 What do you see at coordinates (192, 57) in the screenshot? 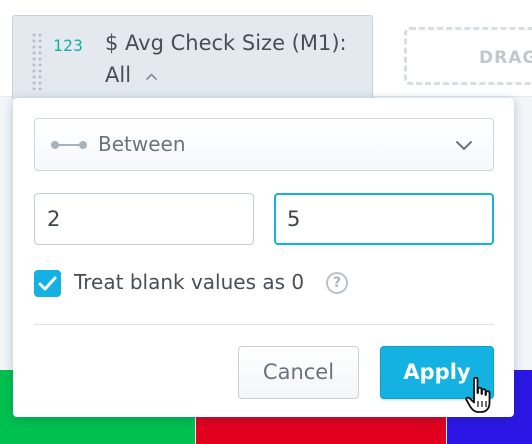
I see `attribute-filter-chip: 123 $ Avg Check Size (M1): All` at bounding box center [192, 57].